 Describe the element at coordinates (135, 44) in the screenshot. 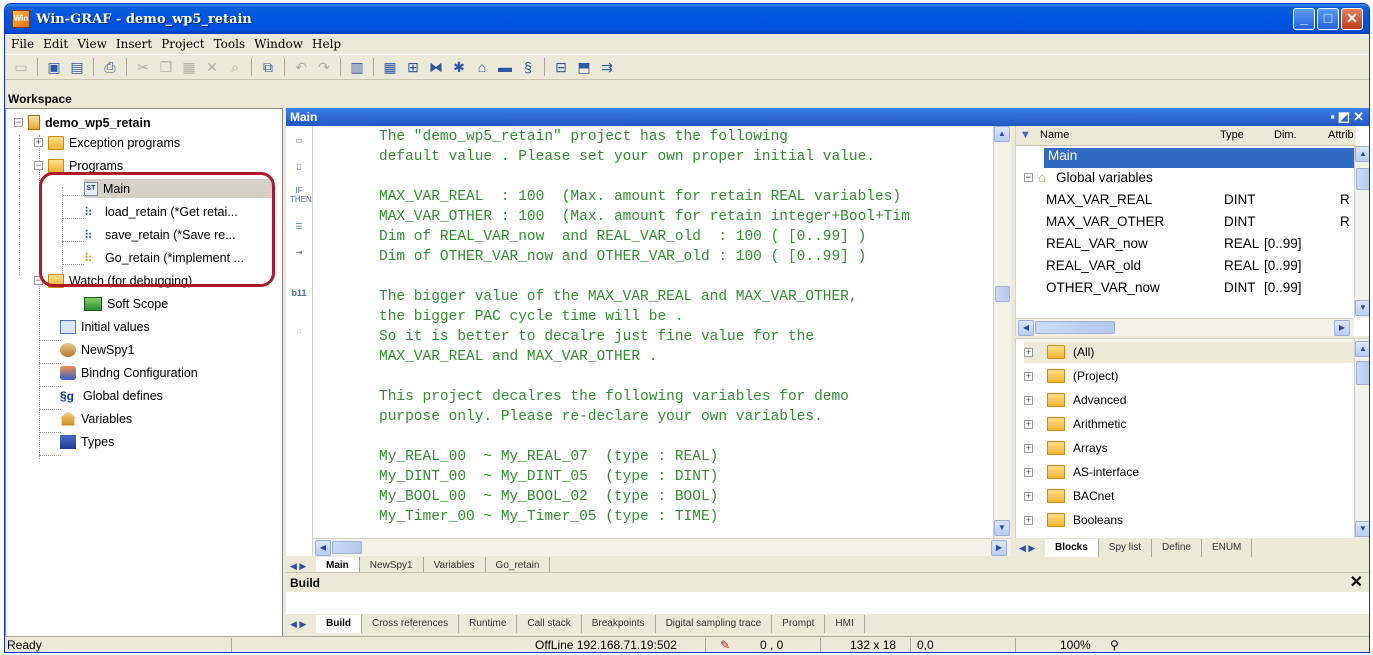

I see `menu-insert: Insert` at that location.